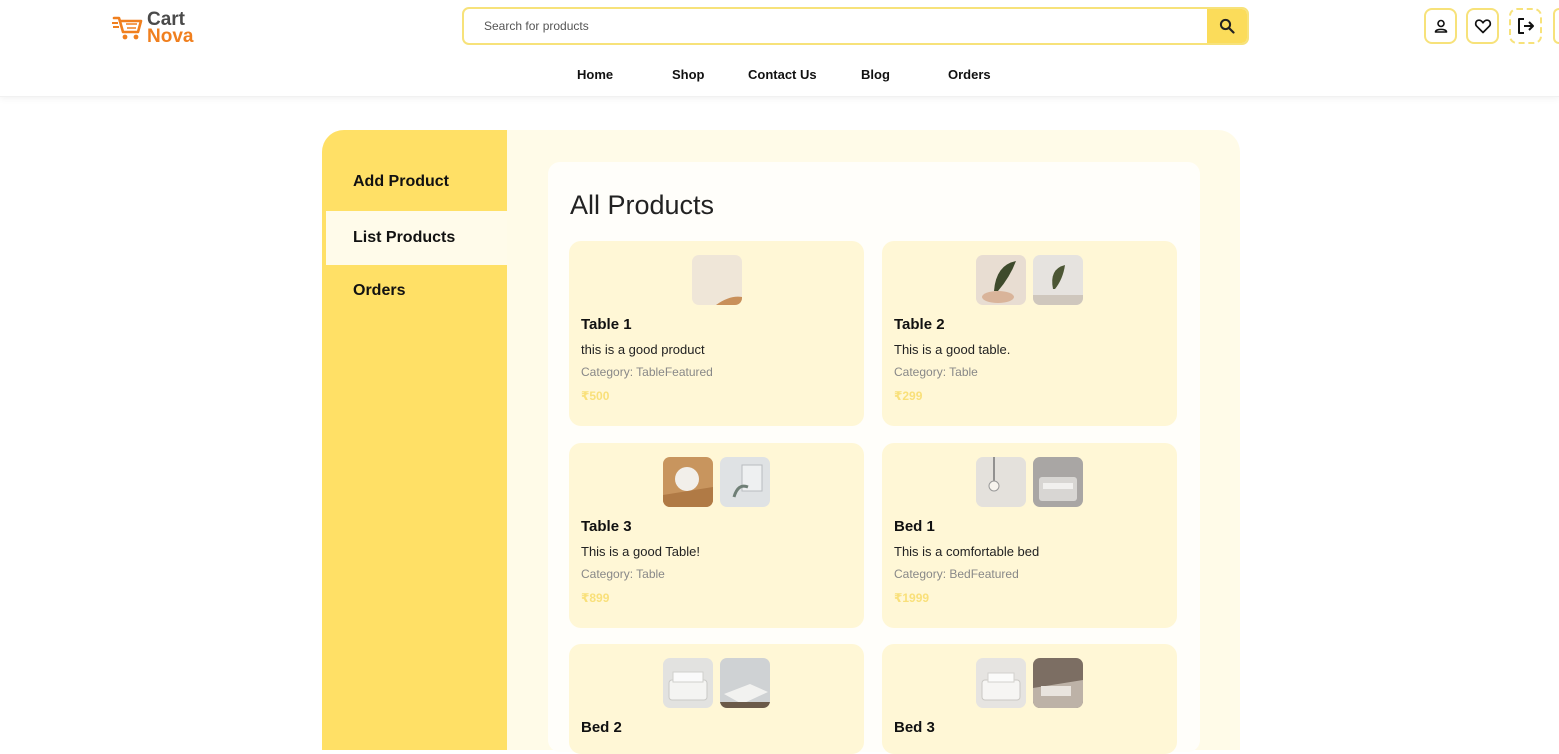 The height and width of the screenshot is (754, 1559). What do you see at coordinates (642, 205) in the screenshot?
I see `page-title: All Products` at bounding box center [642, 205].